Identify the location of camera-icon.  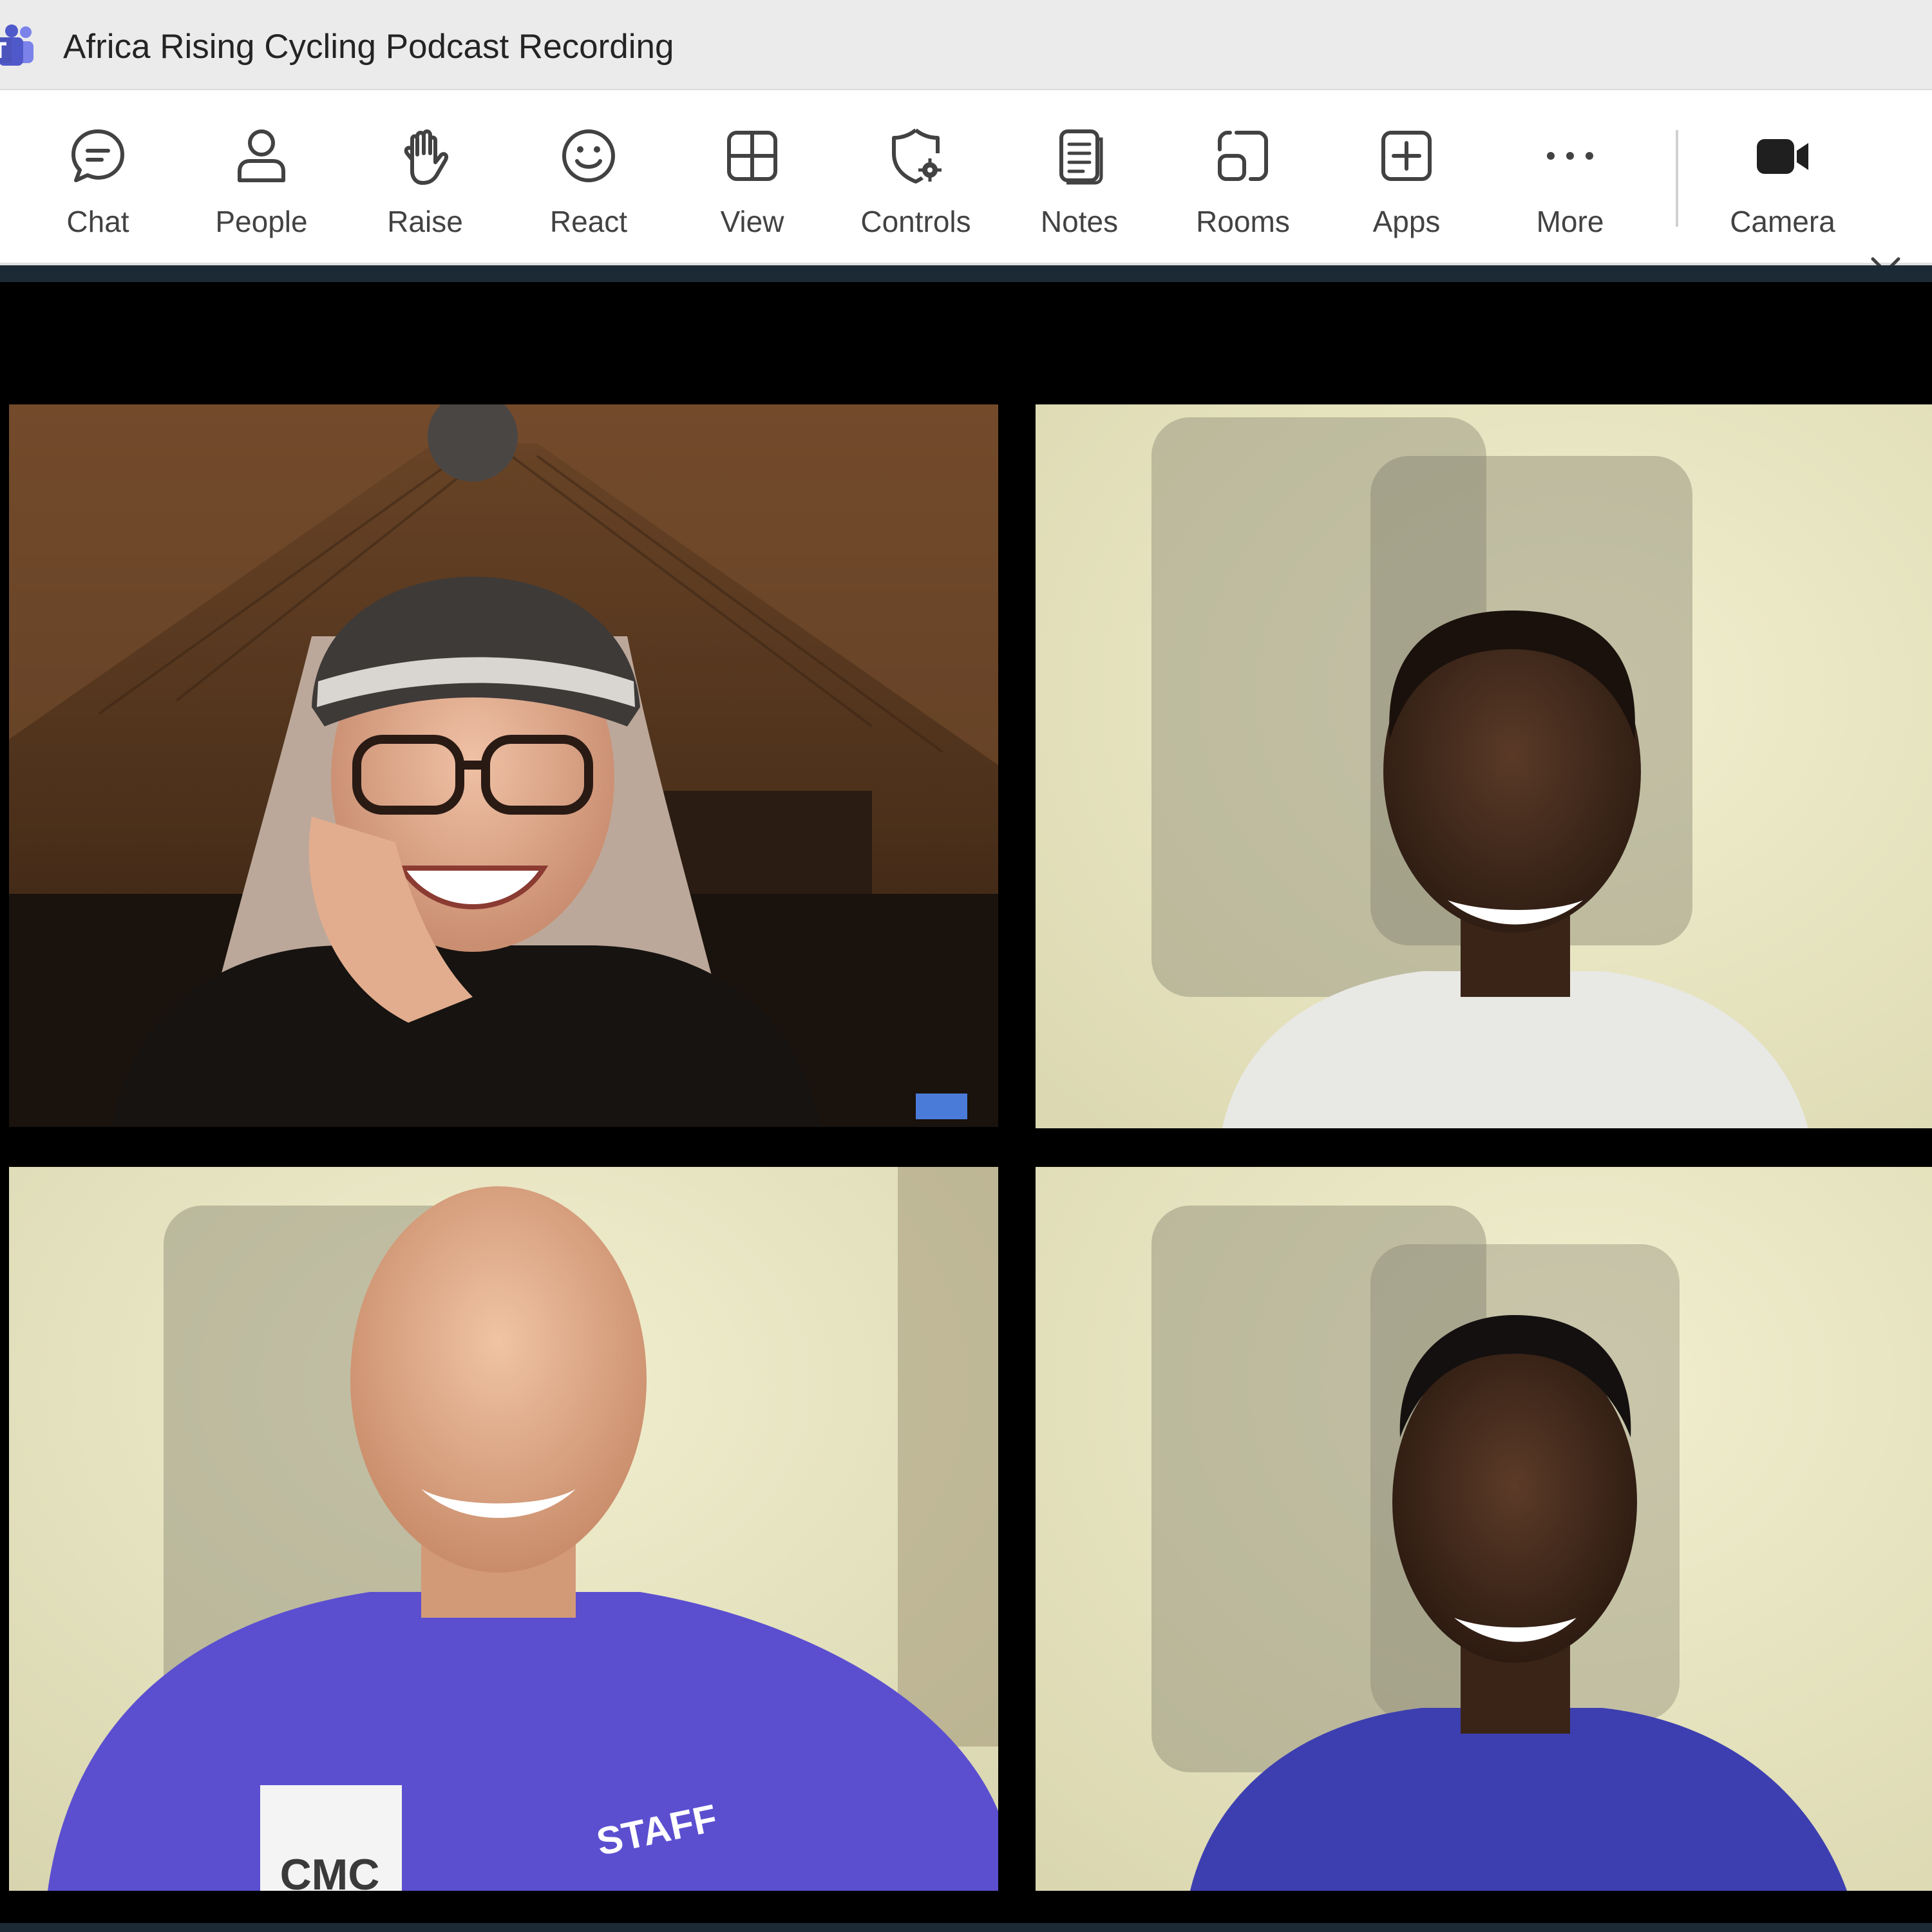
(1783, 156).